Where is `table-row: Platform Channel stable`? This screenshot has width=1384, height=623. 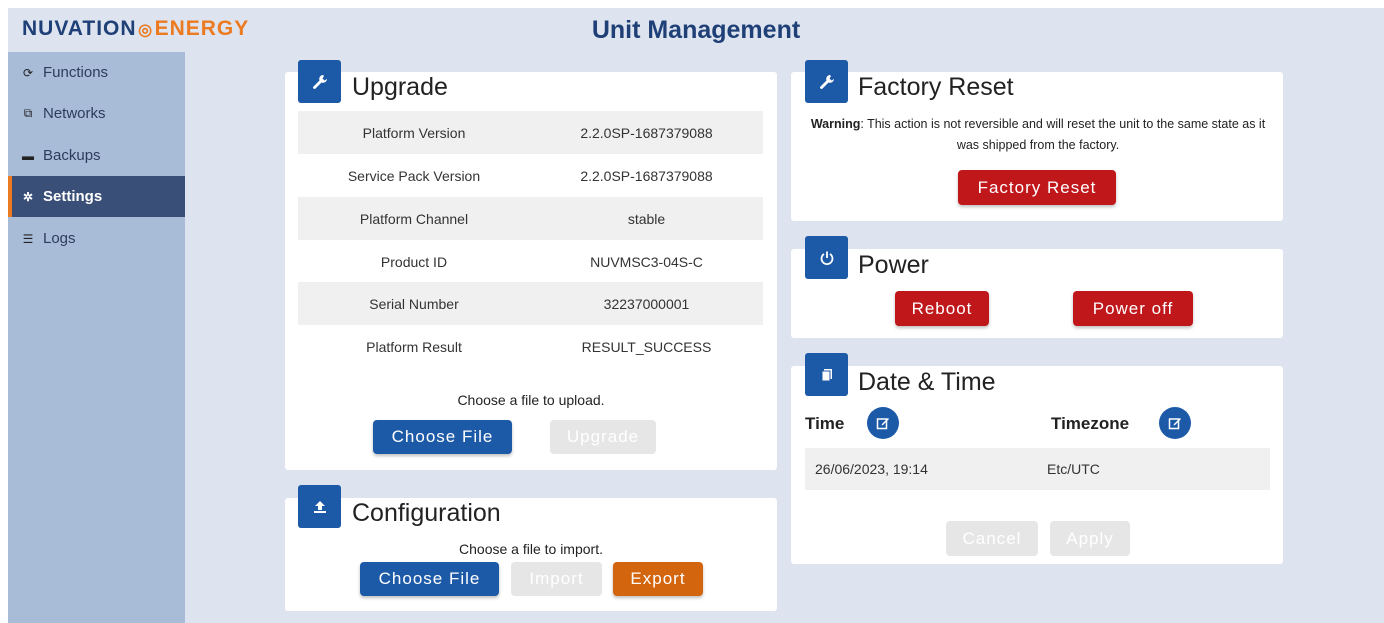 table-row: Platform Channel stable is located at coordinates (530, 218).